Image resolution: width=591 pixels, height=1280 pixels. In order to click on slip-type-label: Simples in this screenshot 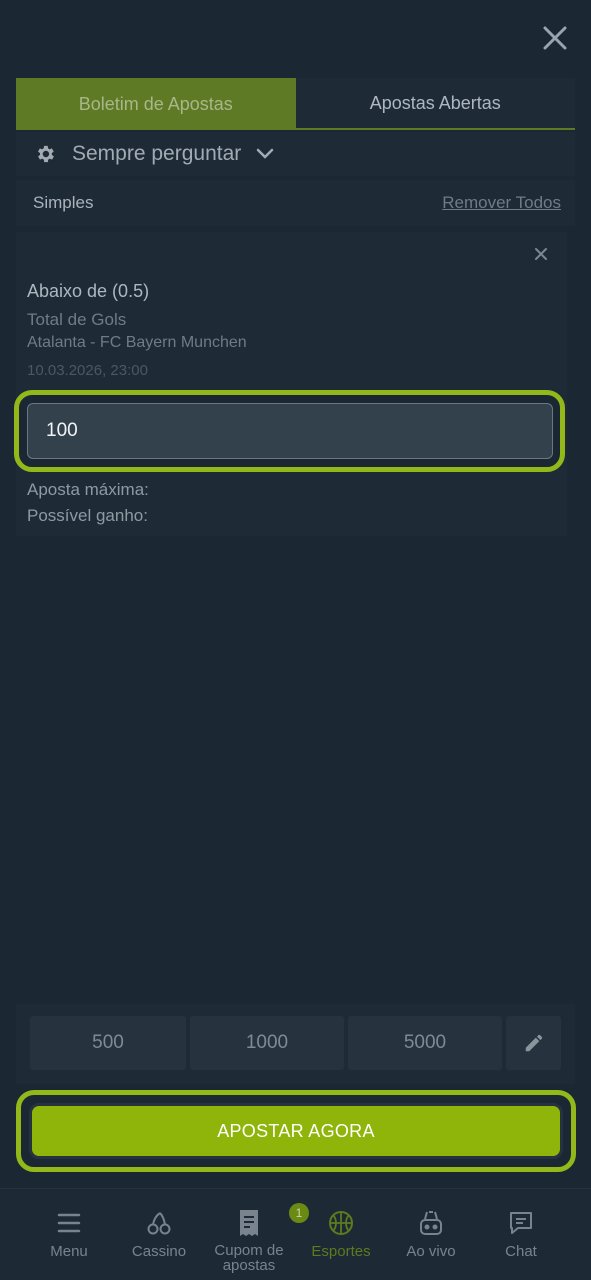, I will do `click(63, 202)`.